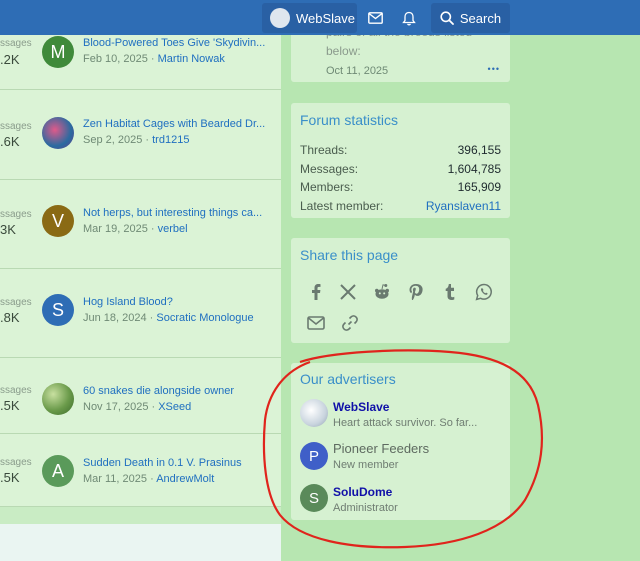  I want to click on account-menu: WebSlave, so click(309, 18).